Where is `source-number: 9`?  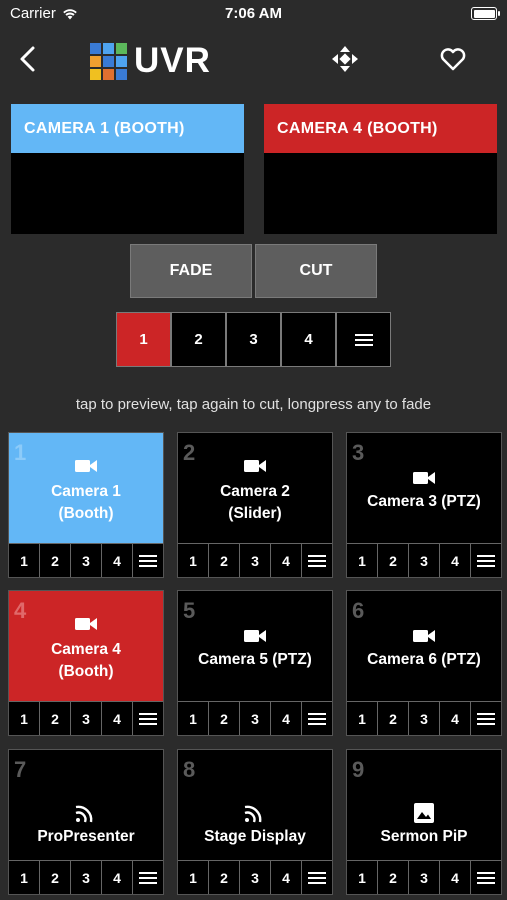
source-number: 9 is located at coordinates (358, 769).